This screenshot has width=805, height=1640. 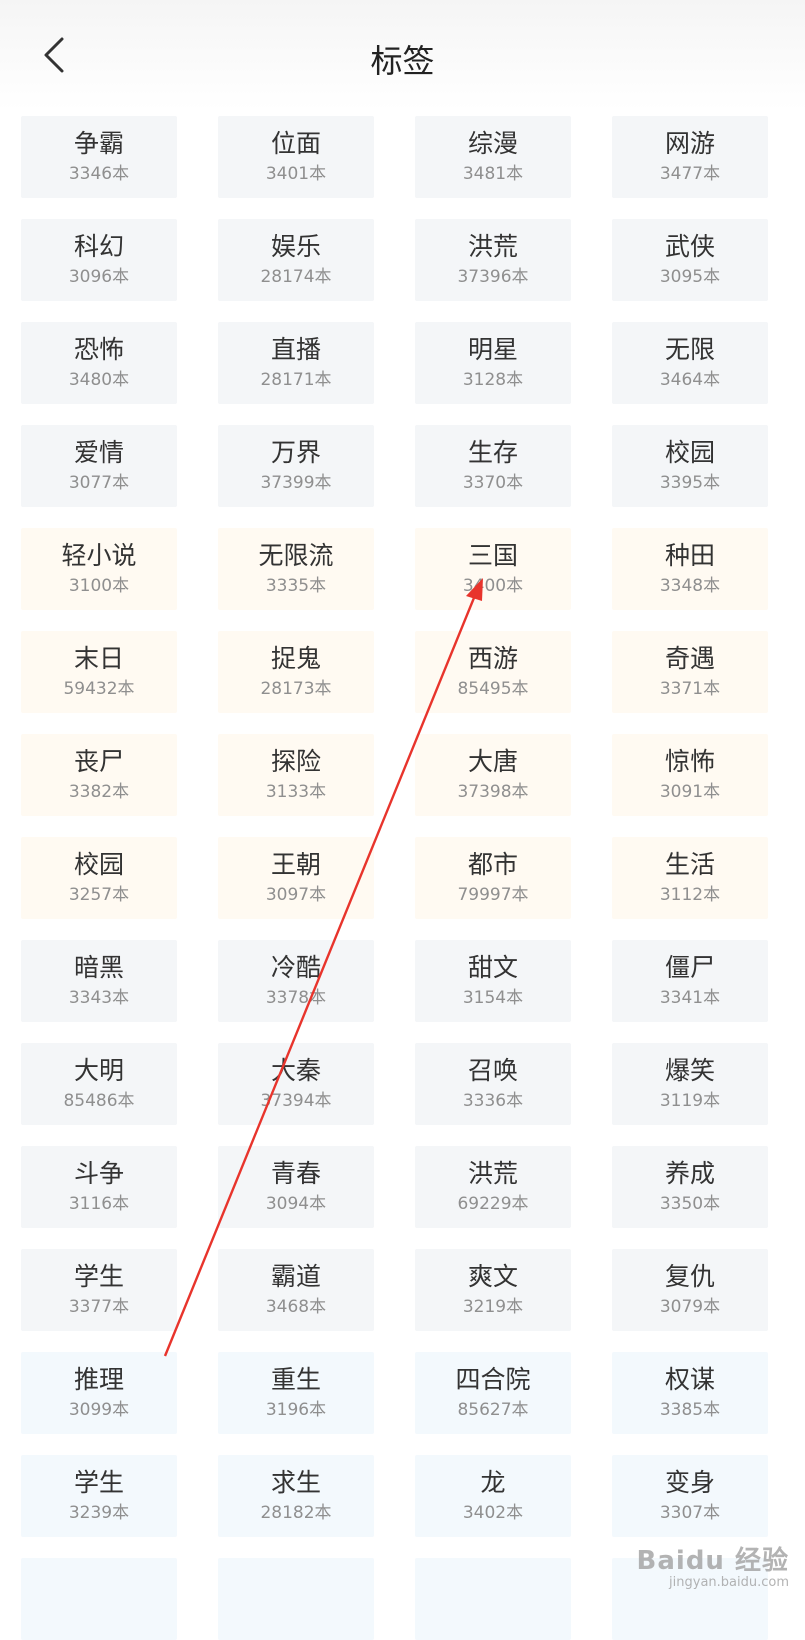 What do you see at coordinates (493, 1496) in the screenshot?
I see `tag-tile: 龙 3402本` at bounding box center [493, 1496].